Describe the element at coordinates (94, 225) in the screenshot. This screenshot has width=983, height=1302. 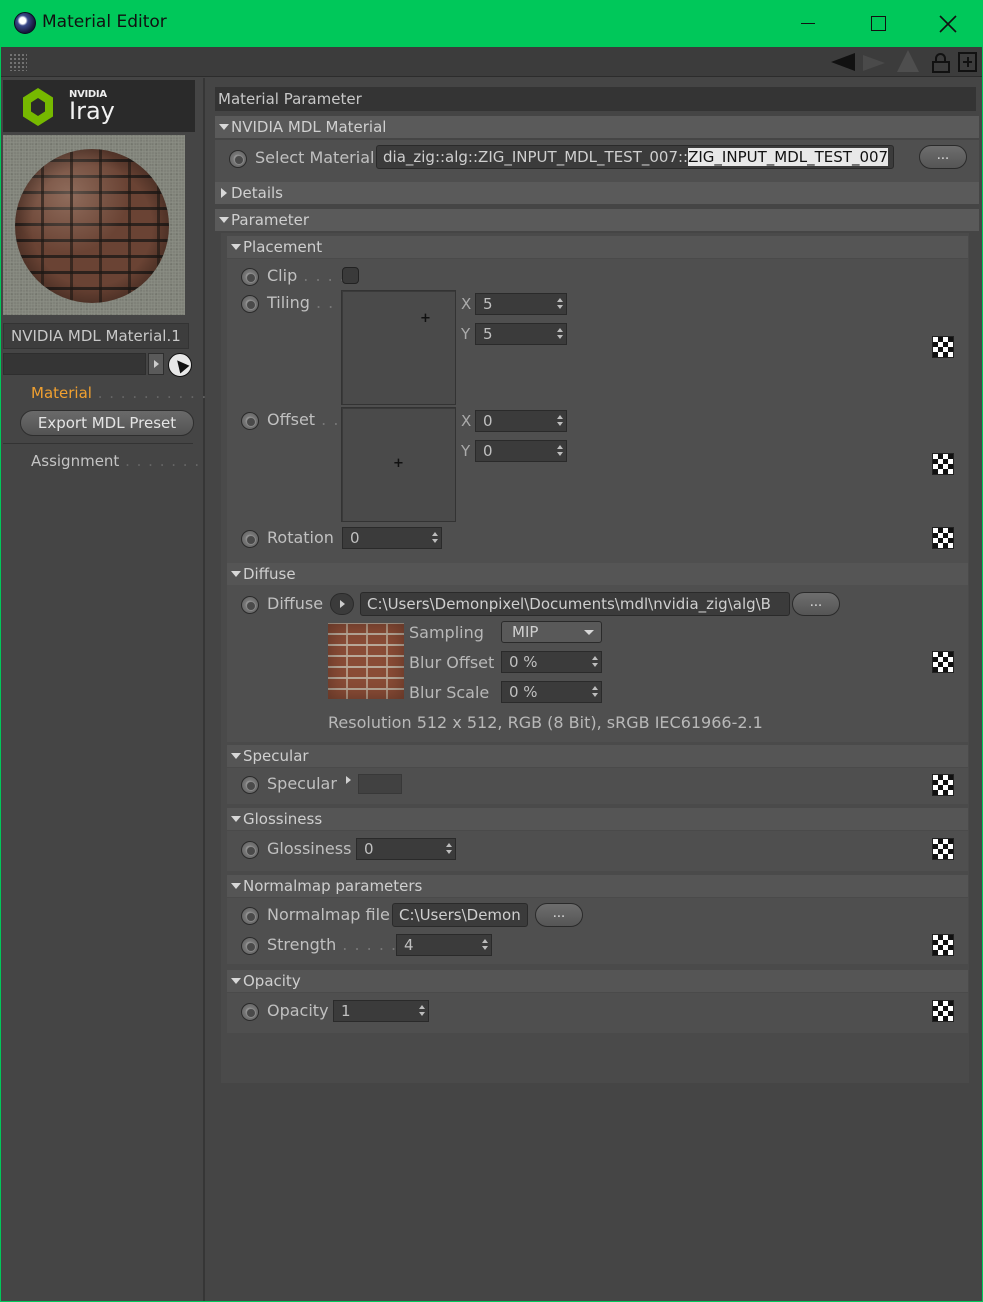
I see `material-preview` at that location.